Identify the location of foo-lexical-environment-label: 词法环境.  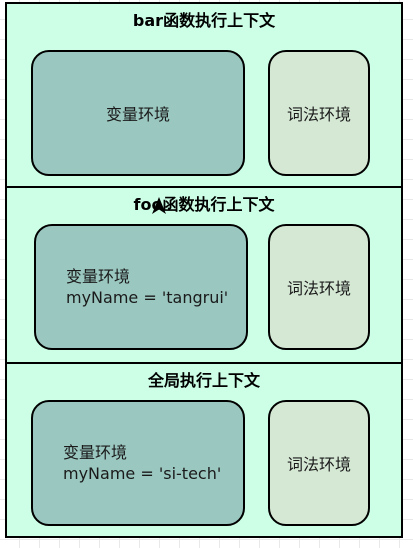
(318, 288).